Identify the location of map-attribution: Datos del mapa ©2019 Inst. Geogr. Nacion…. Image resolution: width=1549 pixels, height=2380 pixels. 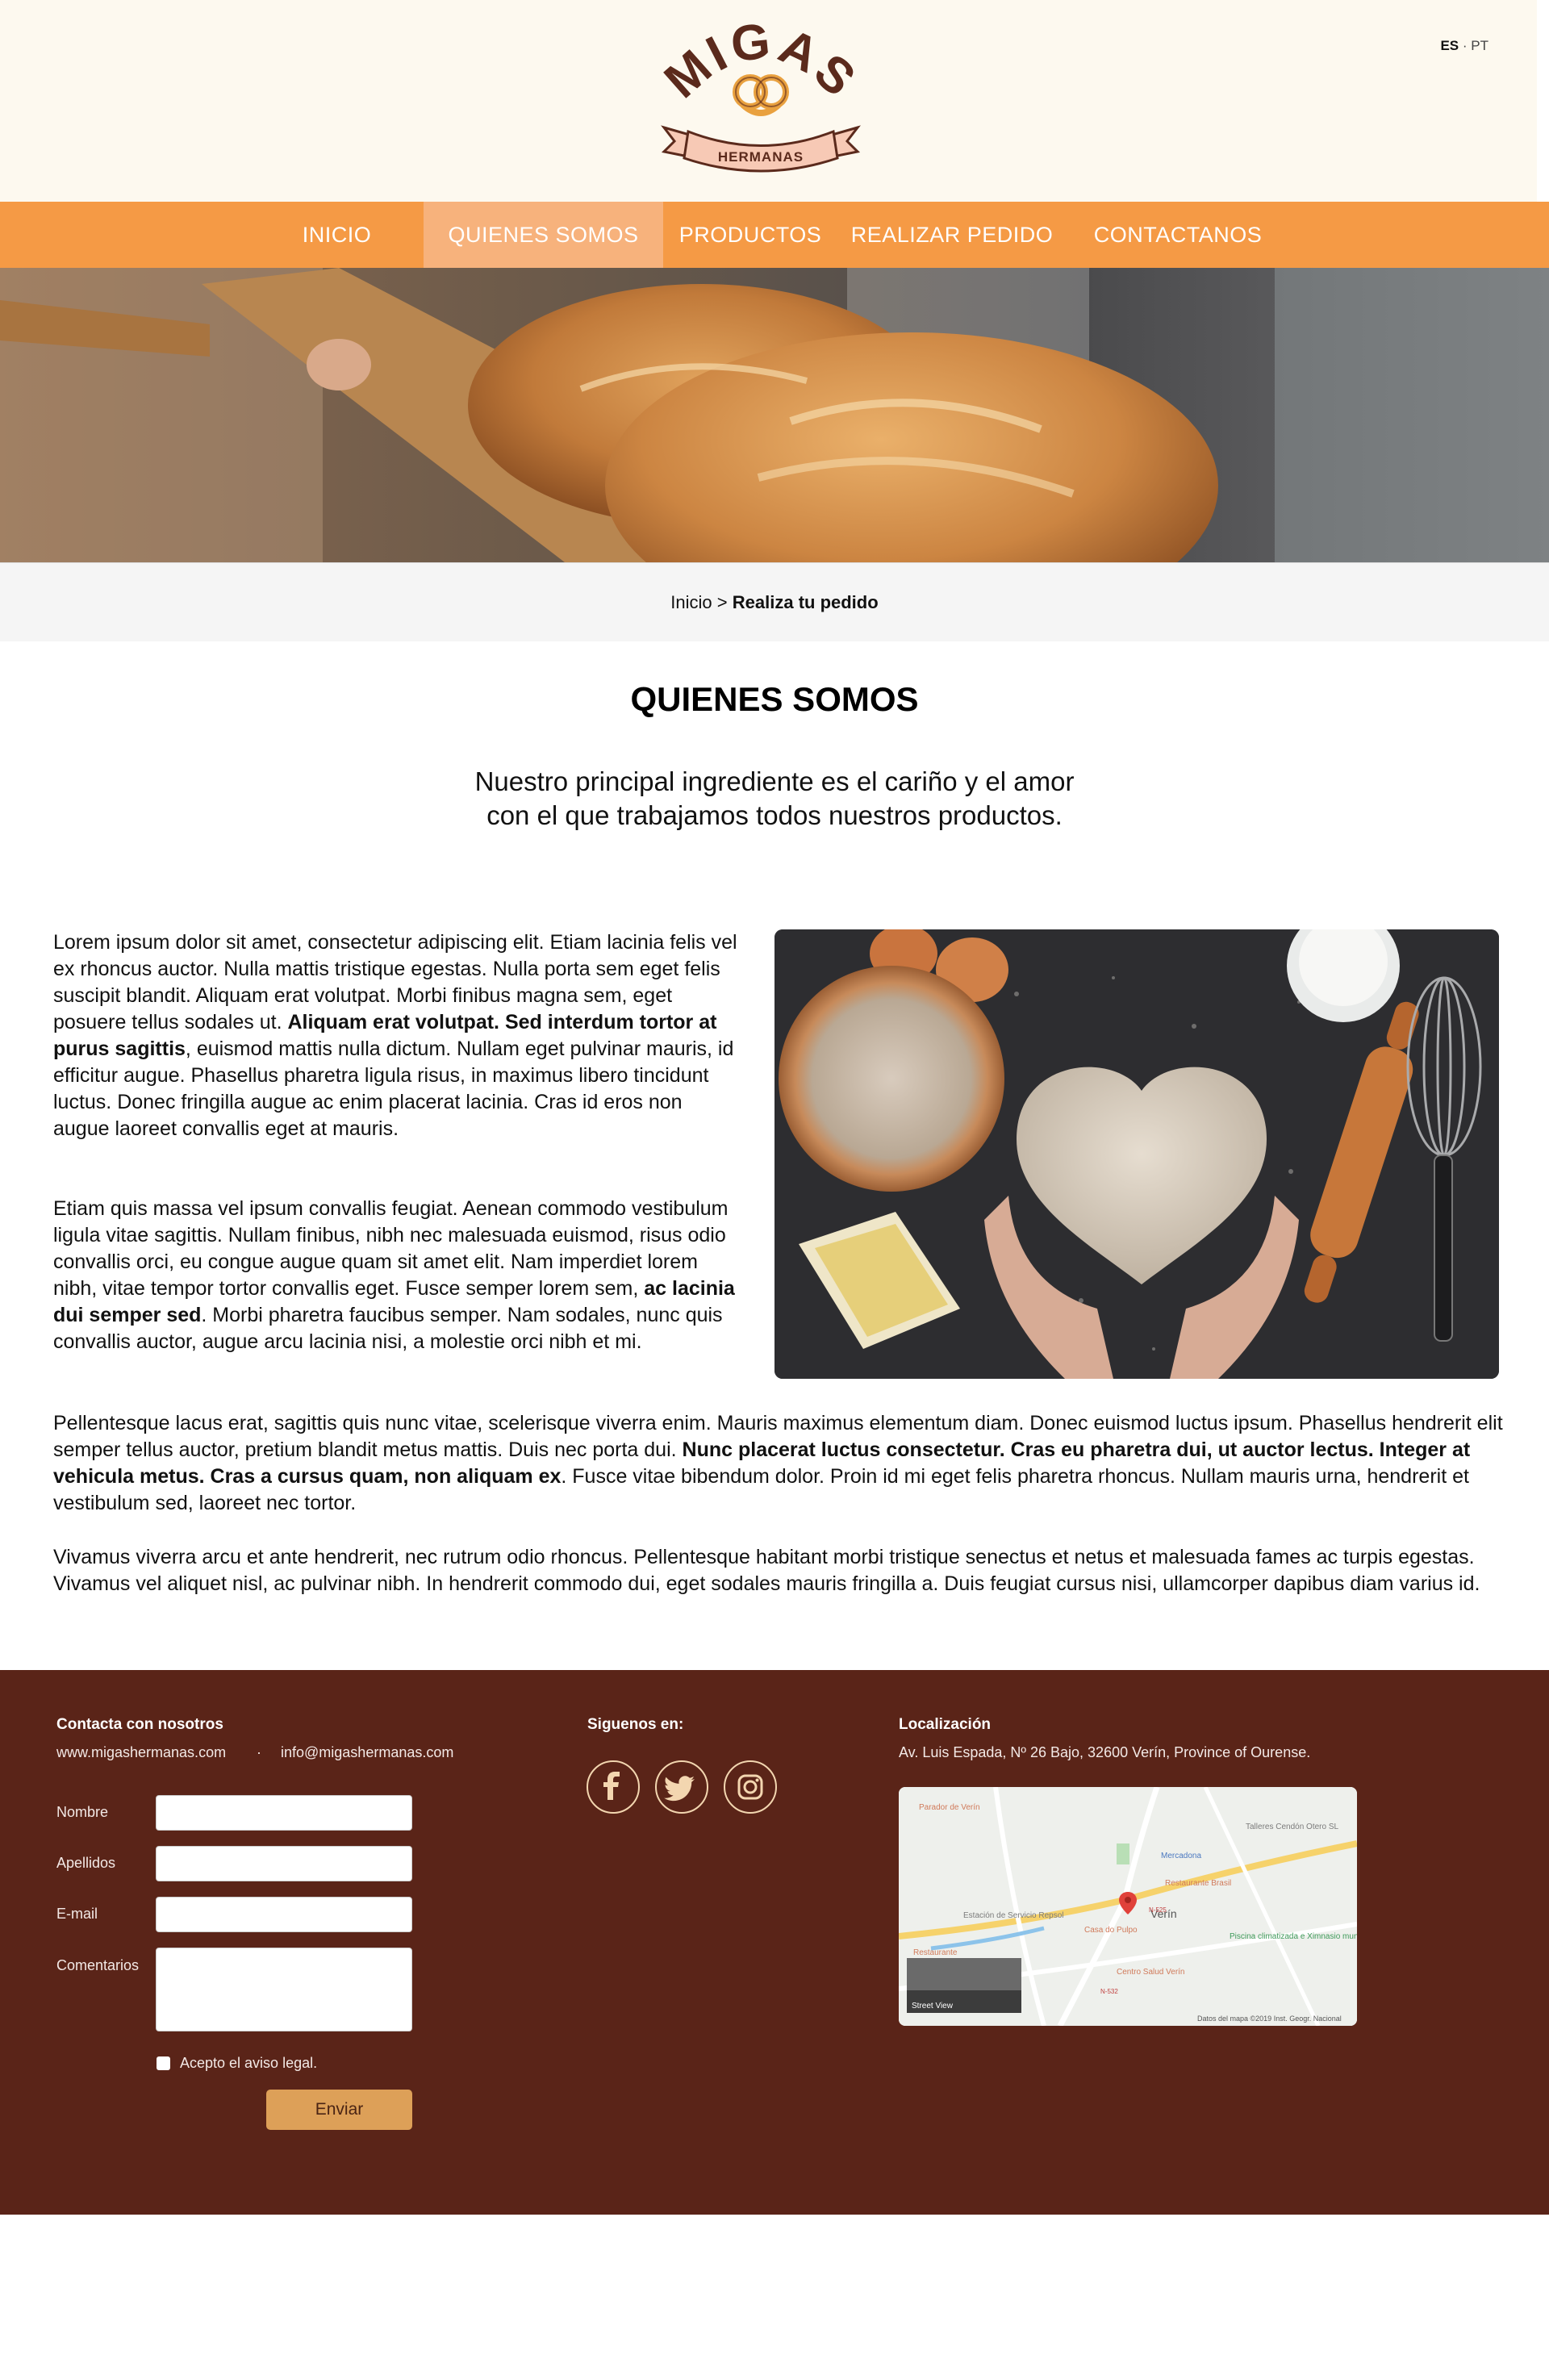
(1269, 2019).